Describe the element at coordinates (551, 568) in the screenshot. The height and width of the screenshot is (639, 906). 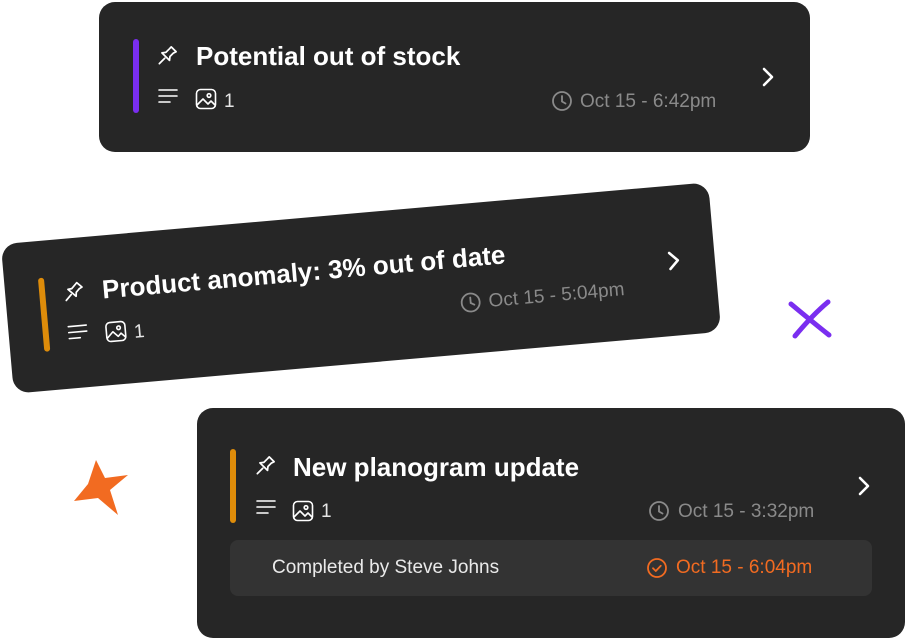
I see `completion-row: Completed by Steve Johns Oct 15 - 6:04pm` at that location.